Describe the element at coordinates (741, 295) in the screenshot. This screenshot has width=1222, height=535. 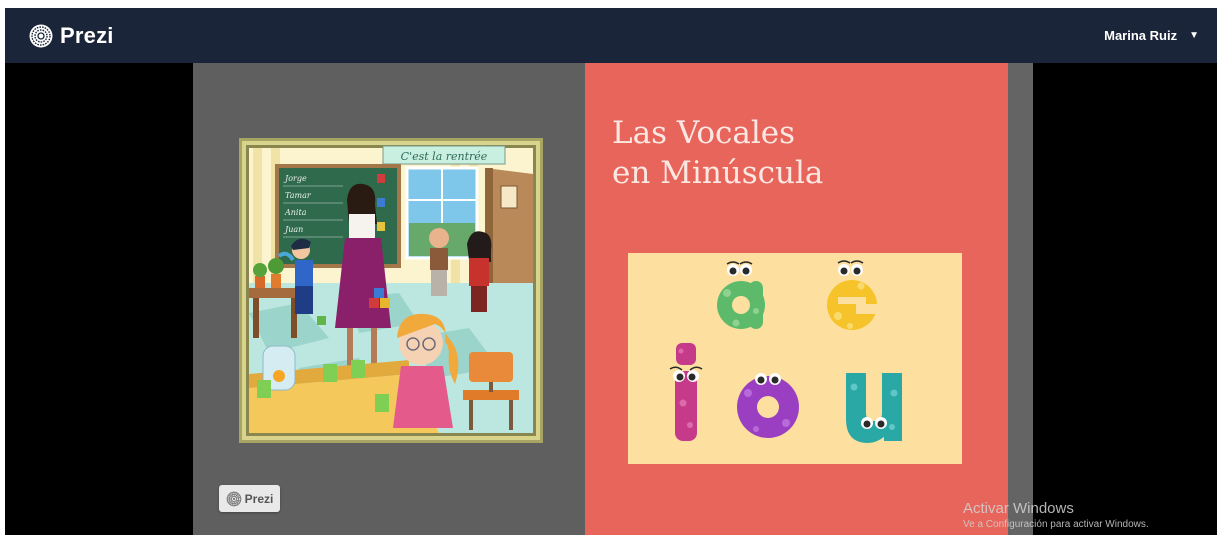
I see `vowel-a` at that location.